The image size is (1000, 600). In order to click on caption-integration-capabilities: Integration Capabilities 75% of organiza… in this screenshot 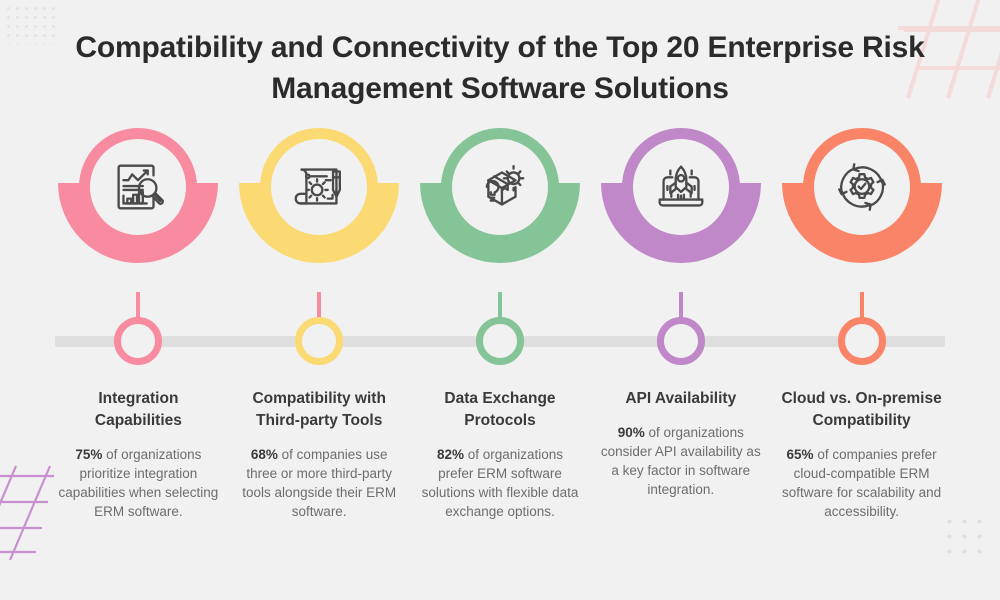, I will do `click(138, 455)`.